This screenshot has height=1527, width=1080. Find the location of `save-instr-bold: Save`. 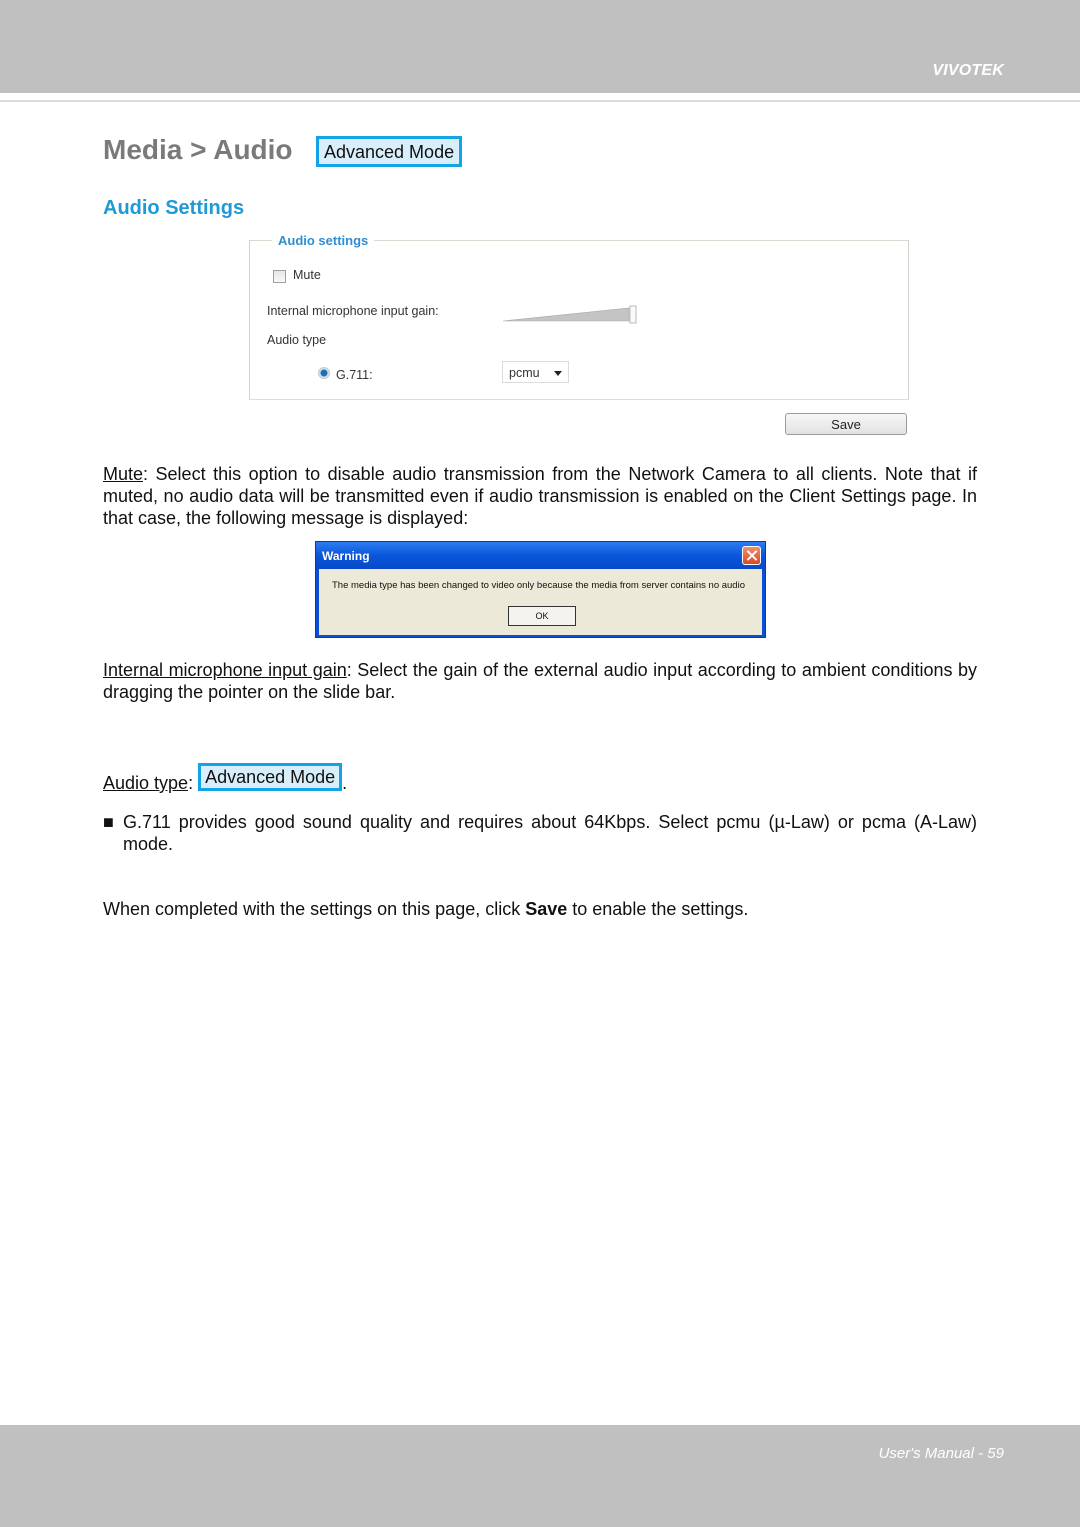

save-instr-bold: Save is located at coordinates (546, 909).